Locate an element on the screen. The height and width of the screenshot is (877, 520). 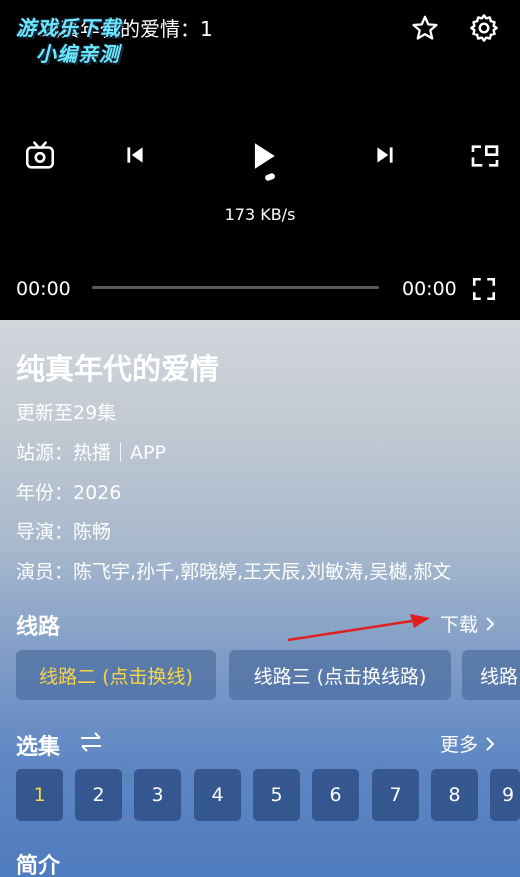
update-status: 更新至29集 is located at coordinates (66, 413).